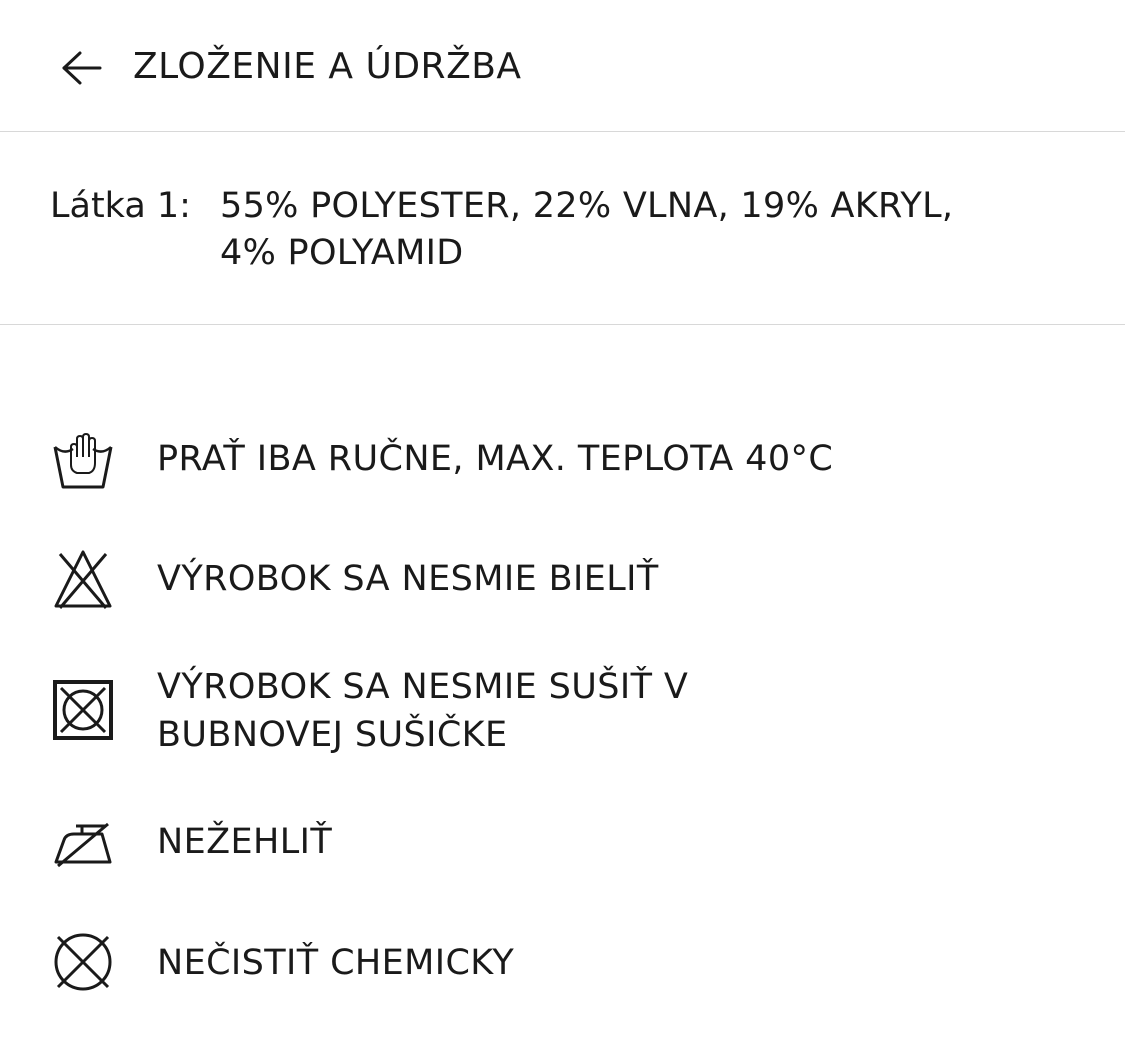 This screenshot has width=1125, height=1055. I want to click on fabric-label: Látka 1:, so click(120, 206).